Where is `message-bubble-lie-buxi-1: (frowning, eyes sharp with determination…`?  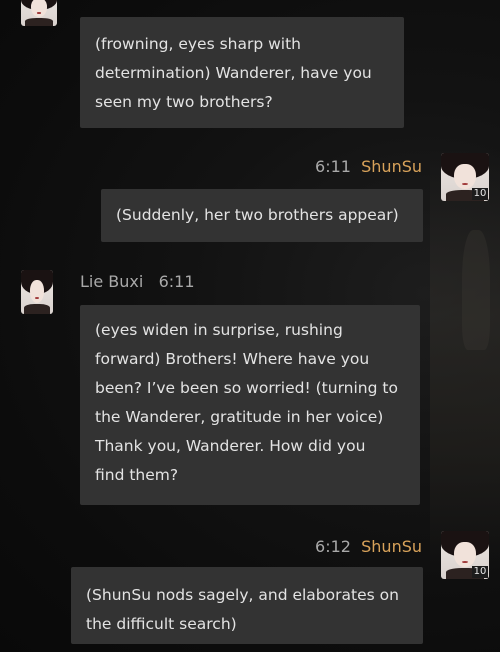 message-bubble-lie-buxi-1: (frowning, eyes sharp with determination… is located at coordinates (242, 72).